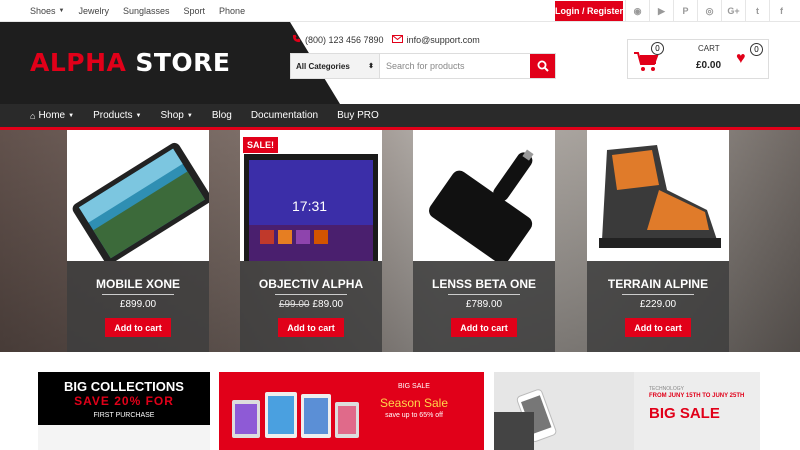 The width and height of the screenshot is (800, 450). I want to click on top-nav-sunglasses: Sunglasses, so click(146, 11).